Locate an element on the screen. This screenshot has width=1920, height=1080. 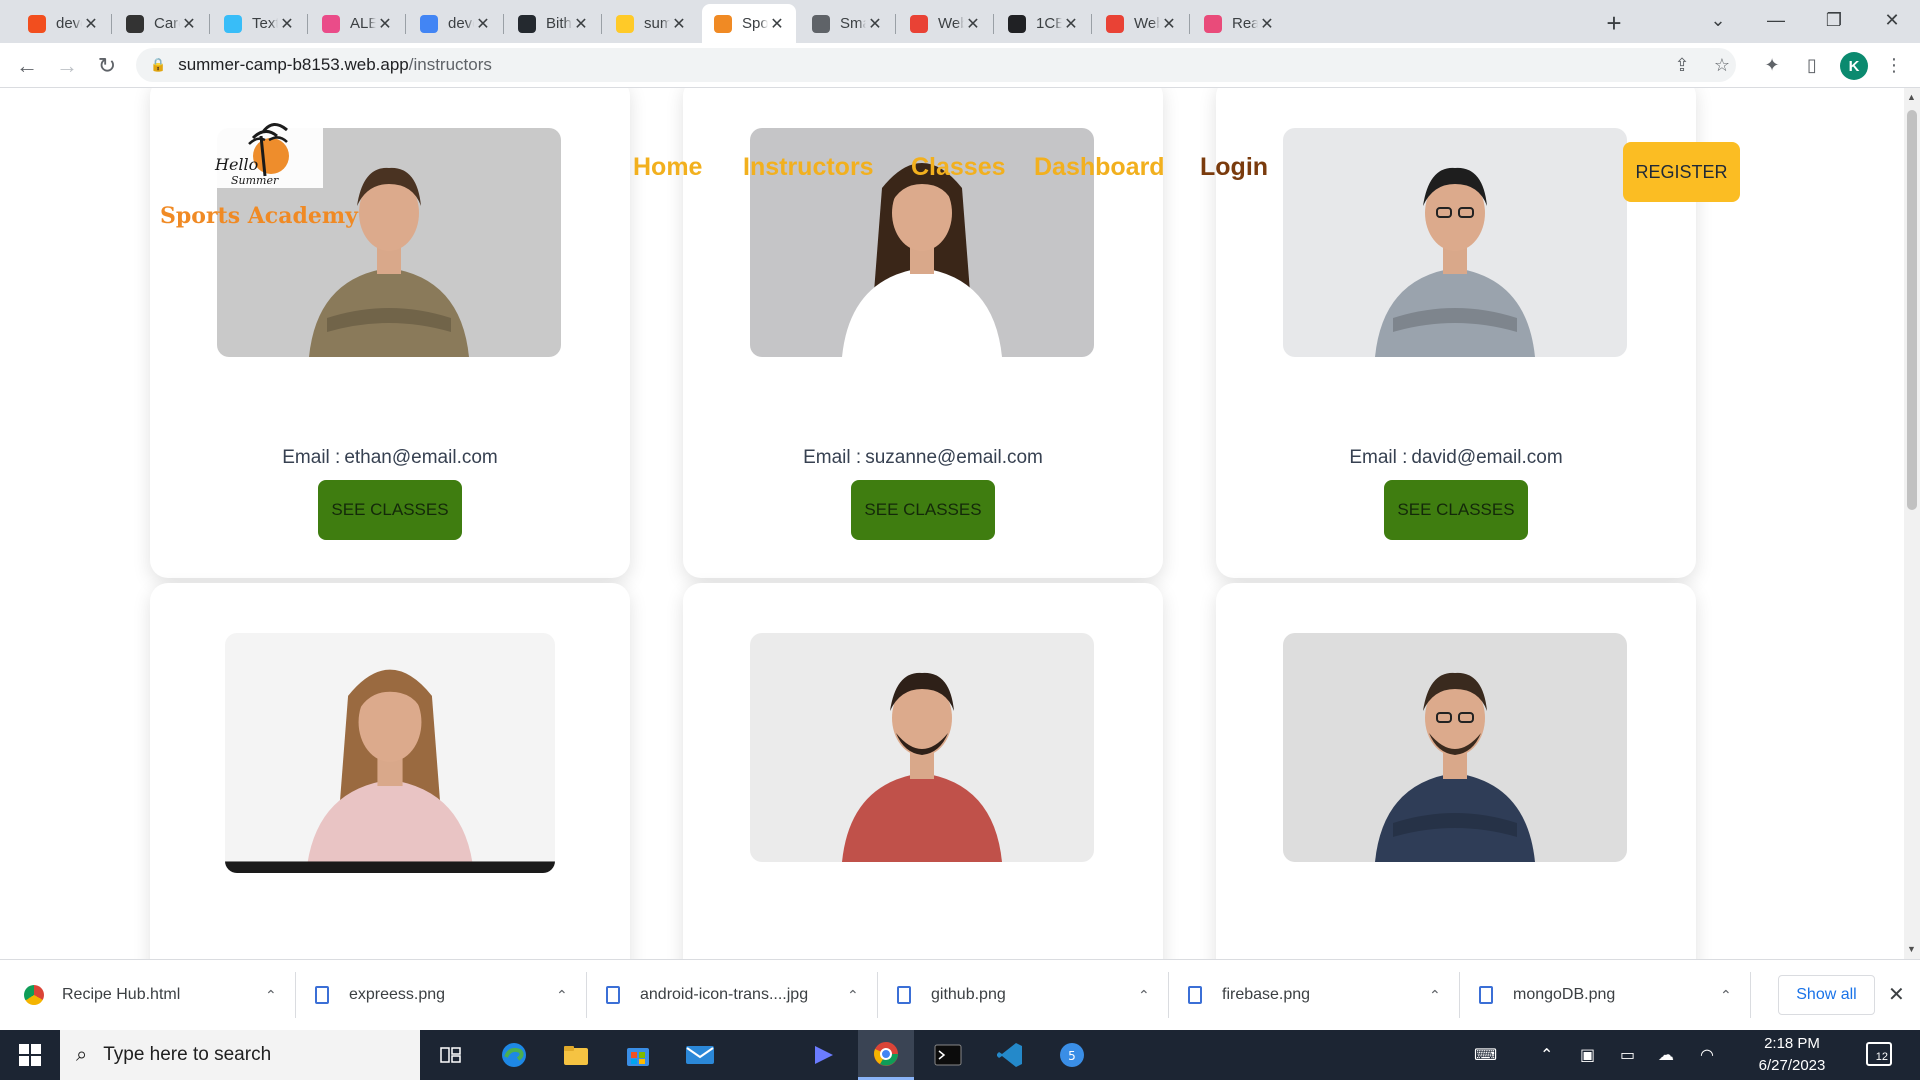
register-button: REGISTER is located at coordinates (1681, 172).